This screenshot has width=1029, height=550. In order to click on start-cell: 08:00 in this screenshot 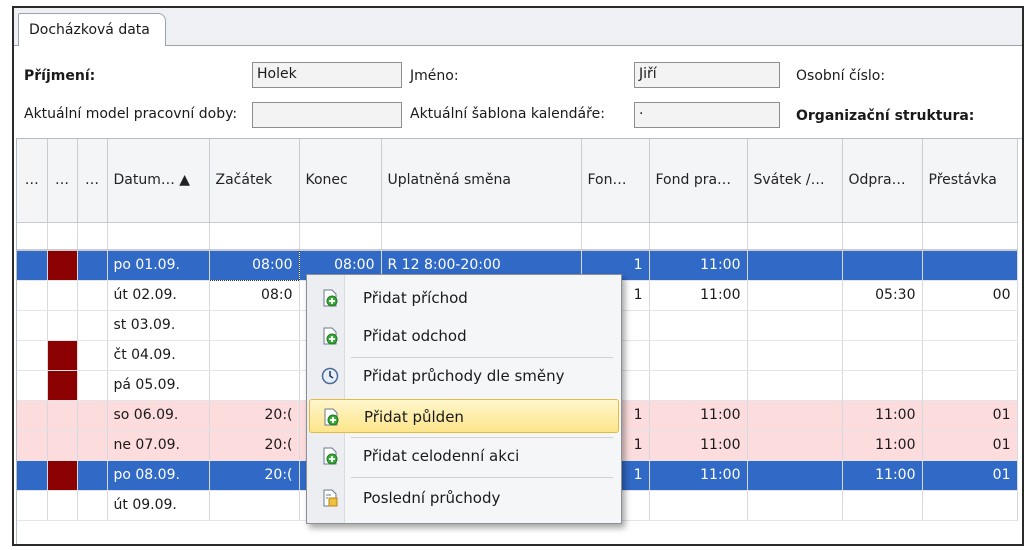, I will do `click(254, 265)`.